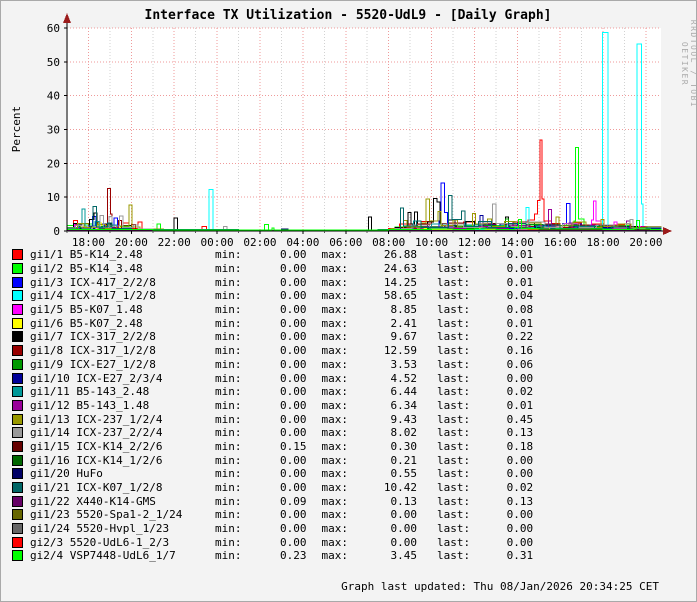 The width and height of the screenshot is (697, 602). Describe the element at coordinates (404, 474) in the screenshot. I see `legend-max-value: 0.55` at that location.